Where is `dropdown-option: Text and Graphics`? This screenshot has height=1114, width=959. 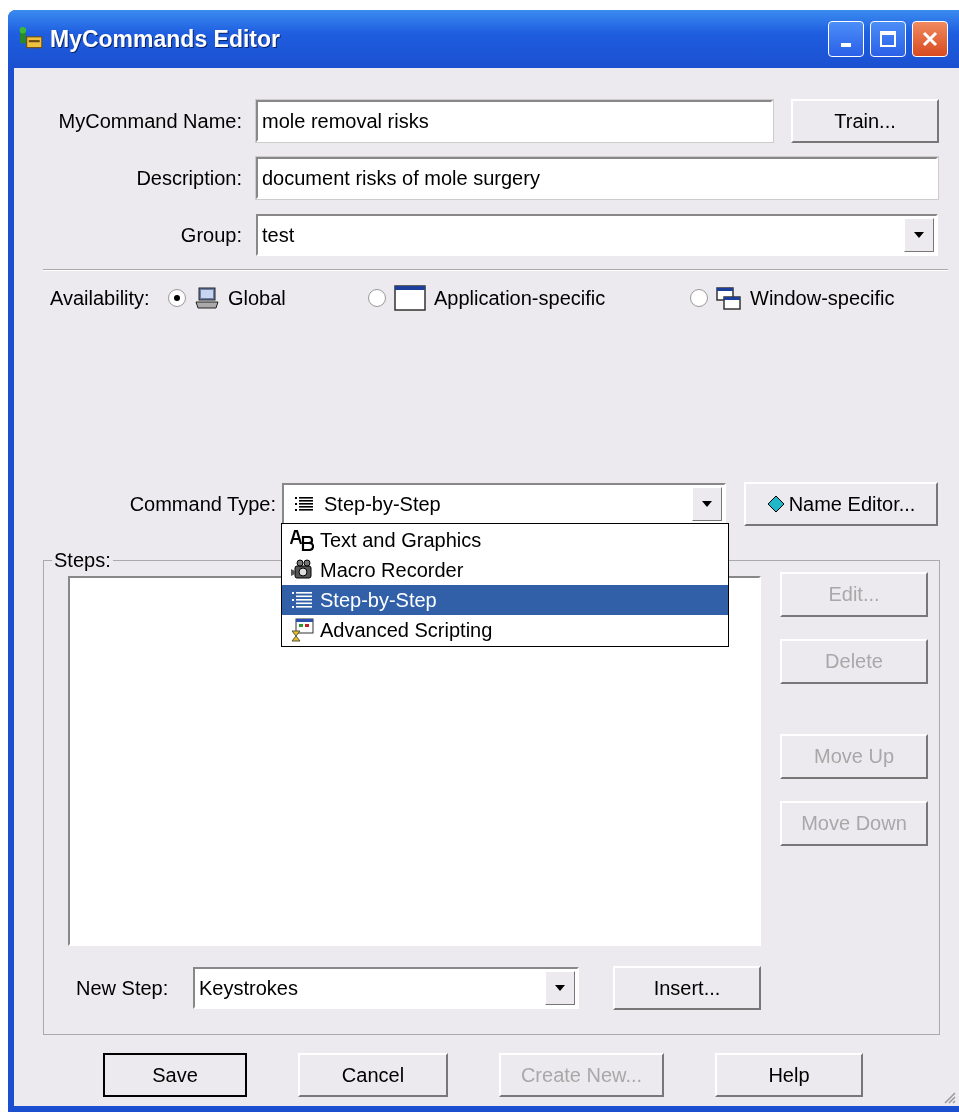
dropdown-option: Text and Graphics is located at coordinates (505, 540).